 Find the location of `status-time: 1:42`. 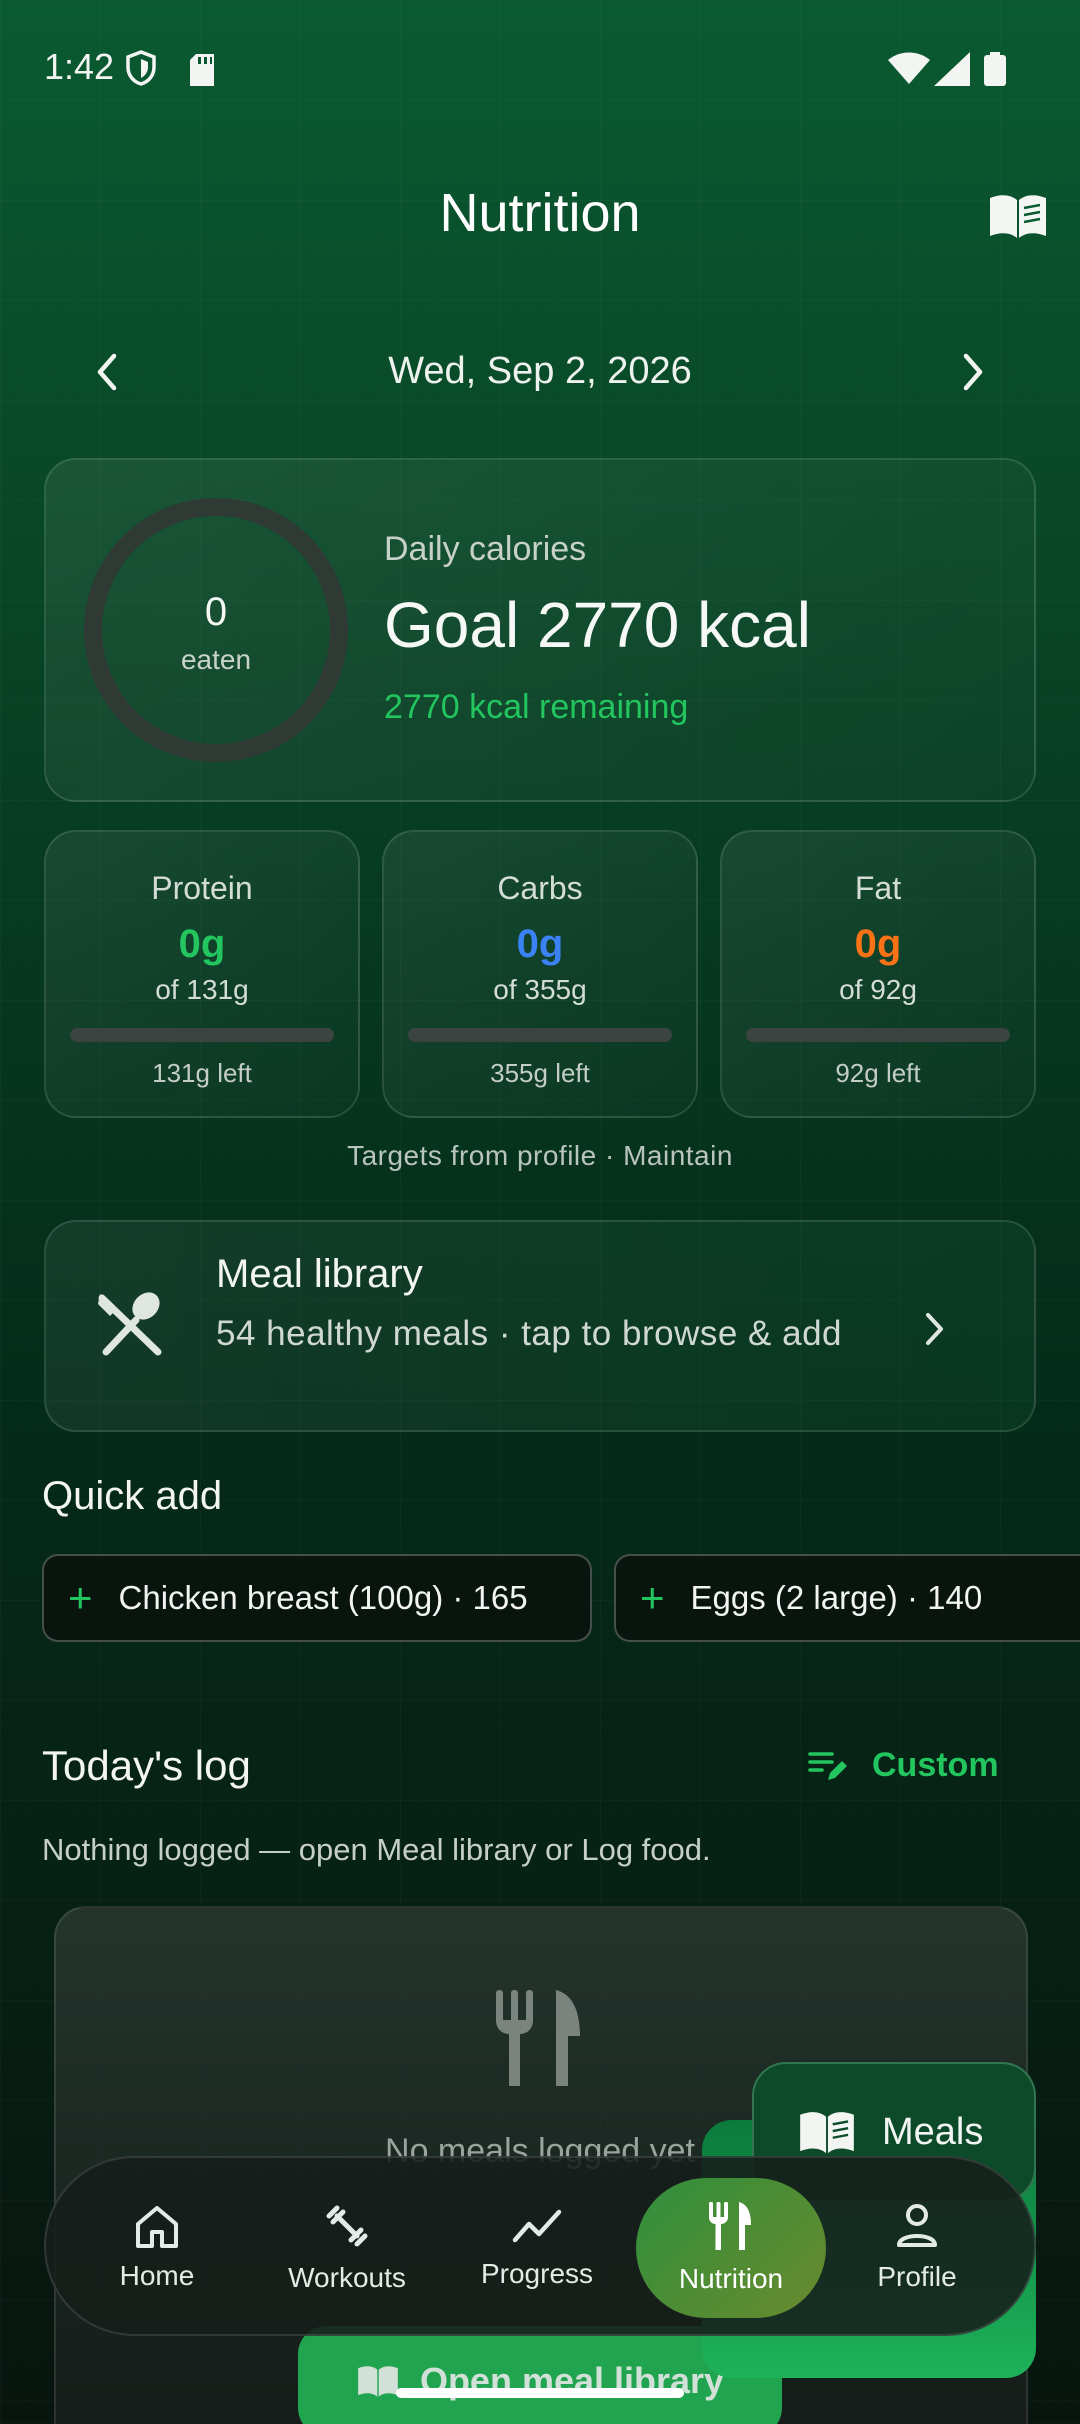

status-time: 1:42 is located at coordinates (79, 66).